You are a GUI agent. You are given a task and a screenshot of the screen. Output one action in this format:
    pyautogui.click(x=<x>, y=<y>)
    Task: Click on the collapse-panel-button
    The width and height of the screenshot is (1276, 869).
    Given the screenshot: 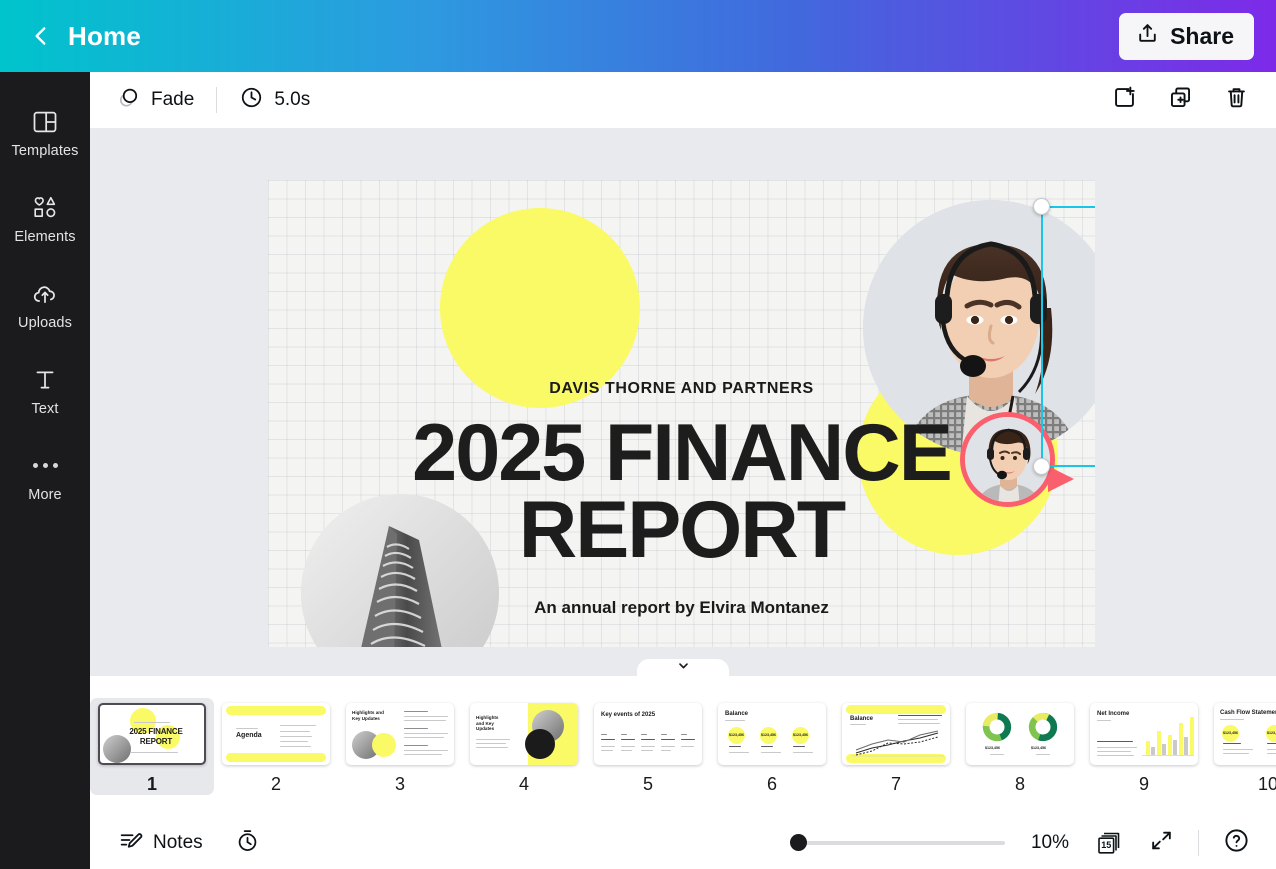 What is the action you would take?
    pyautogui.click(x=683, y=670)
    